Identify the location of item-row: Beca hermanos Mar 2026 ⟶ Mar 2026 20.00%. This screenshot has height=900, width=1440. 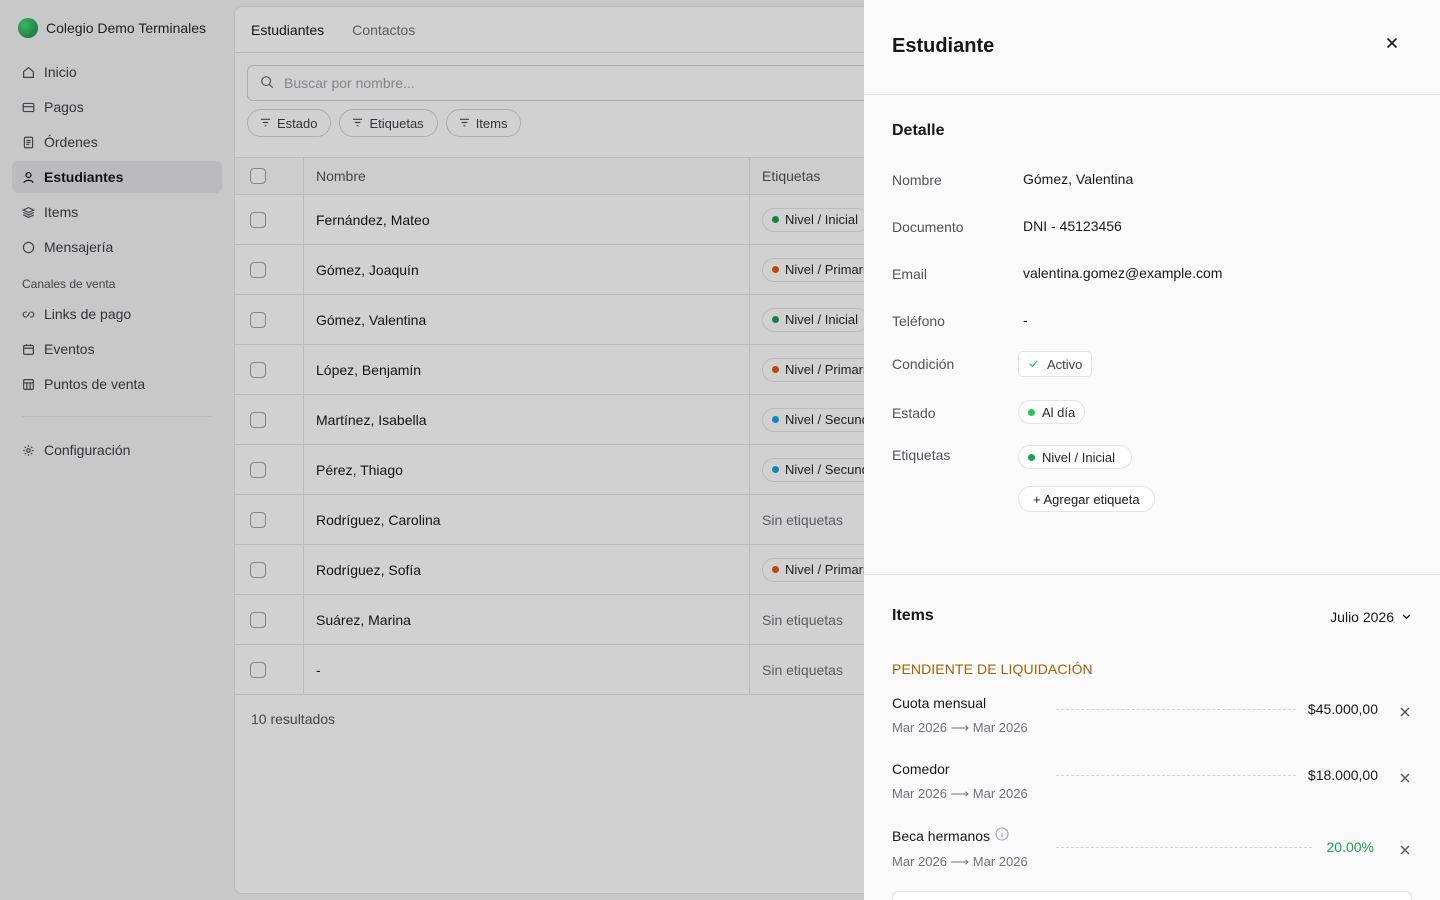
(1152, 852).